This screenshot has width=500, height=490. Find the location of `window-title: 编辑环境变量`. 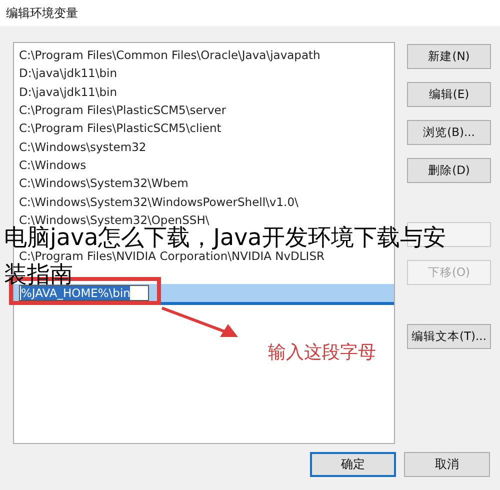

window-title: 编辑环境变量 is located at coordinates (42, 13).